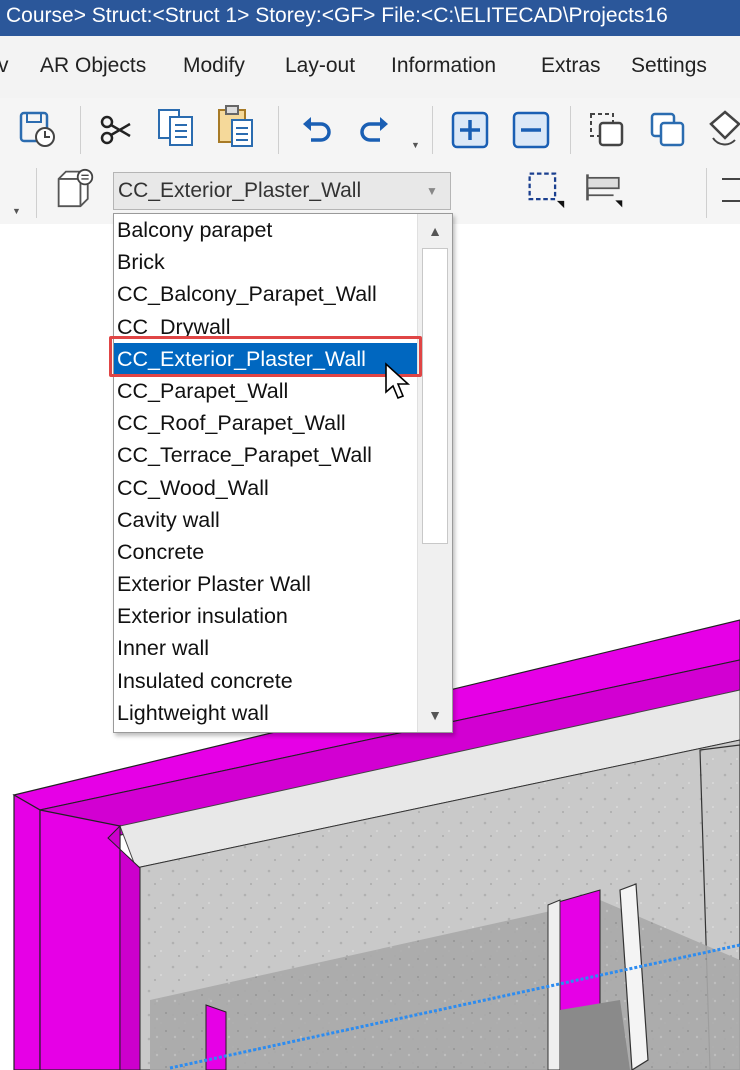  I want to click on list-item: CC_Wood_Wall, so click(266, 488).